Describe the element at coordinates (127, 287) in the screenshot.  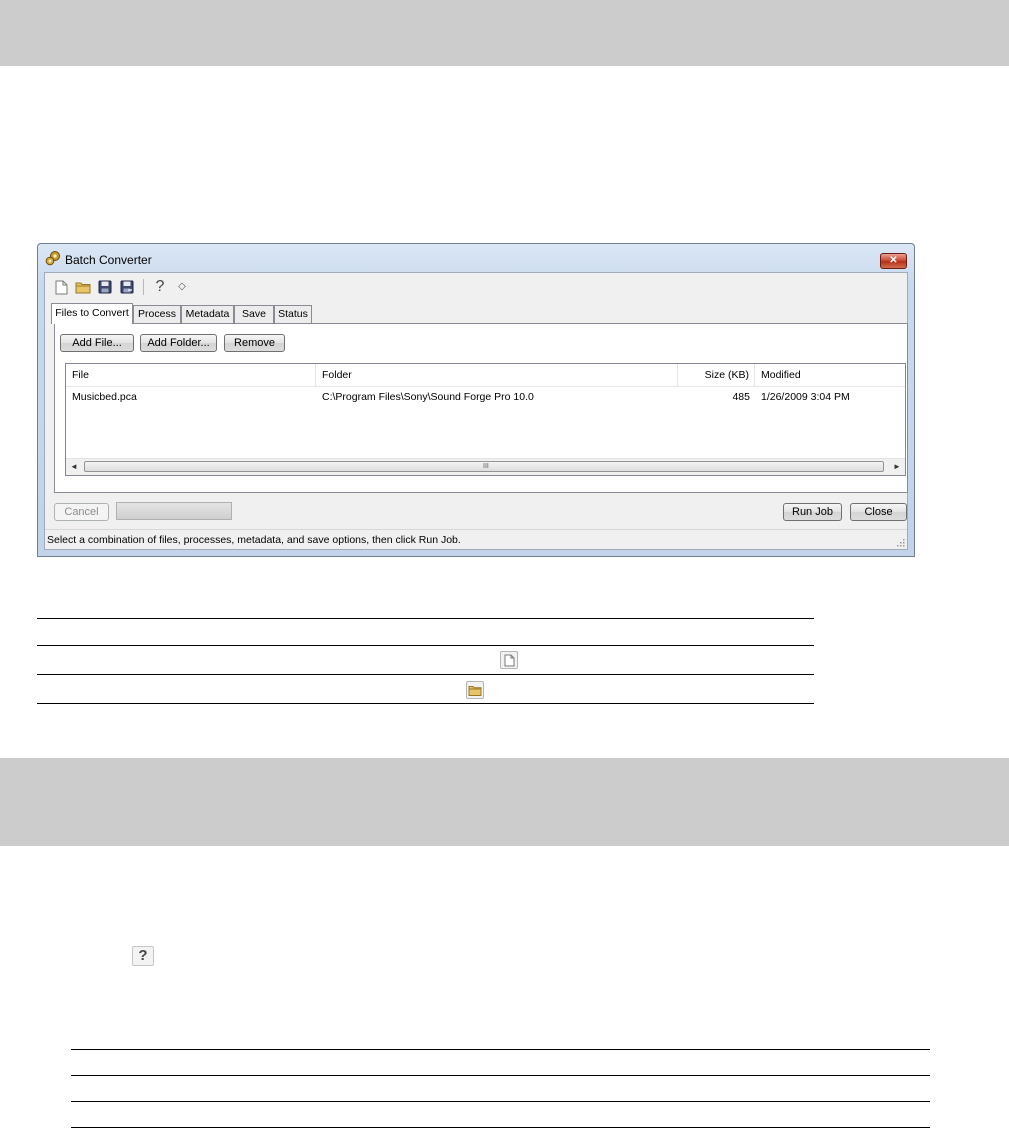
I see `save-as-icon` at that location.